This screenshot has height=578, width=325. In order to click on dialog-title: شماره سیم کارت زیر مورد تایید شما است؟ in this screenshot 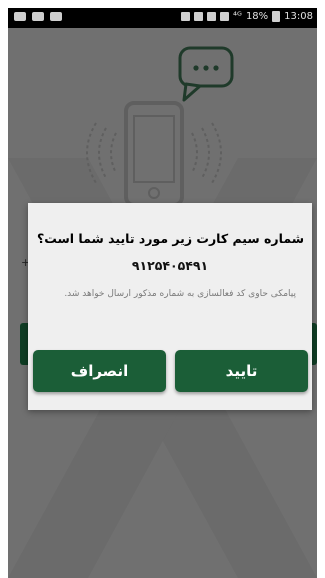, I will do `click(170, 238)`.